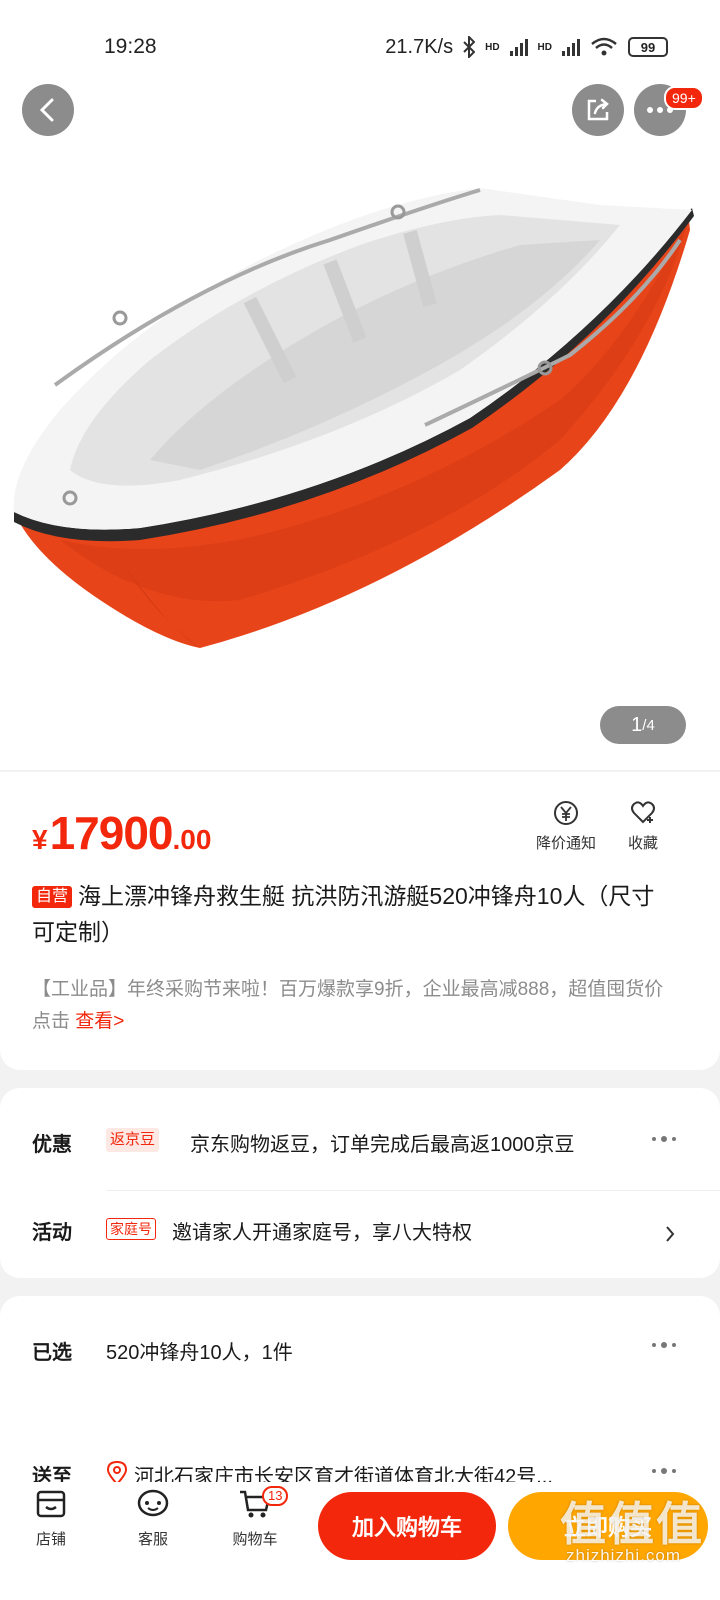 This screenshot has width=720, height=1600. Describe the element at coordinates (544, 47) in the screenshot. I see `hd-label-2: HD` at that location.